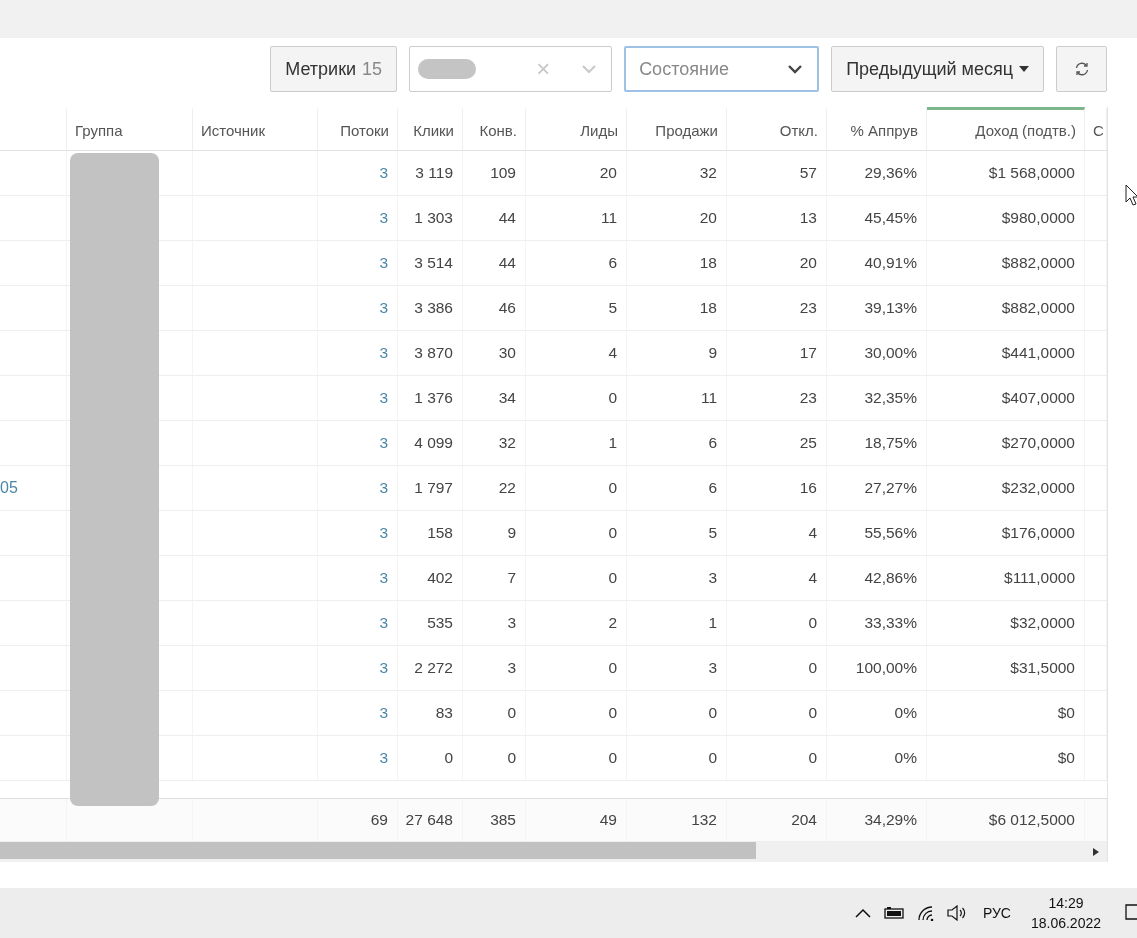  What do you see at coordinates (494, 488) in the screenshot?
I see `table-cell: 22` at bounding box center [494, 488].